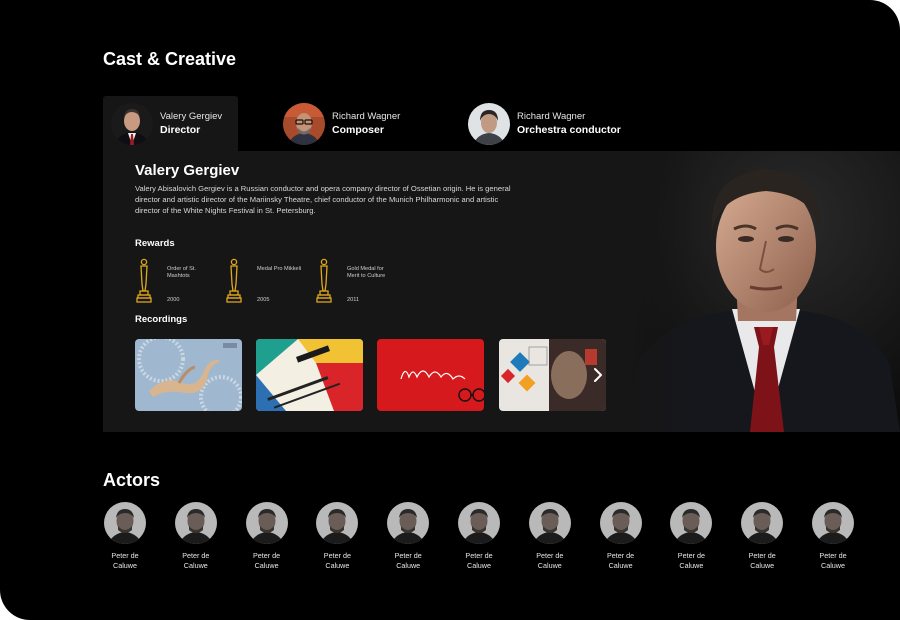 This screenshot has height=620, width=900. What do you see at coordinates (132, 480) in the screenshot?
I see `actors-section-title: Actors` at bounding box center [132, 480].